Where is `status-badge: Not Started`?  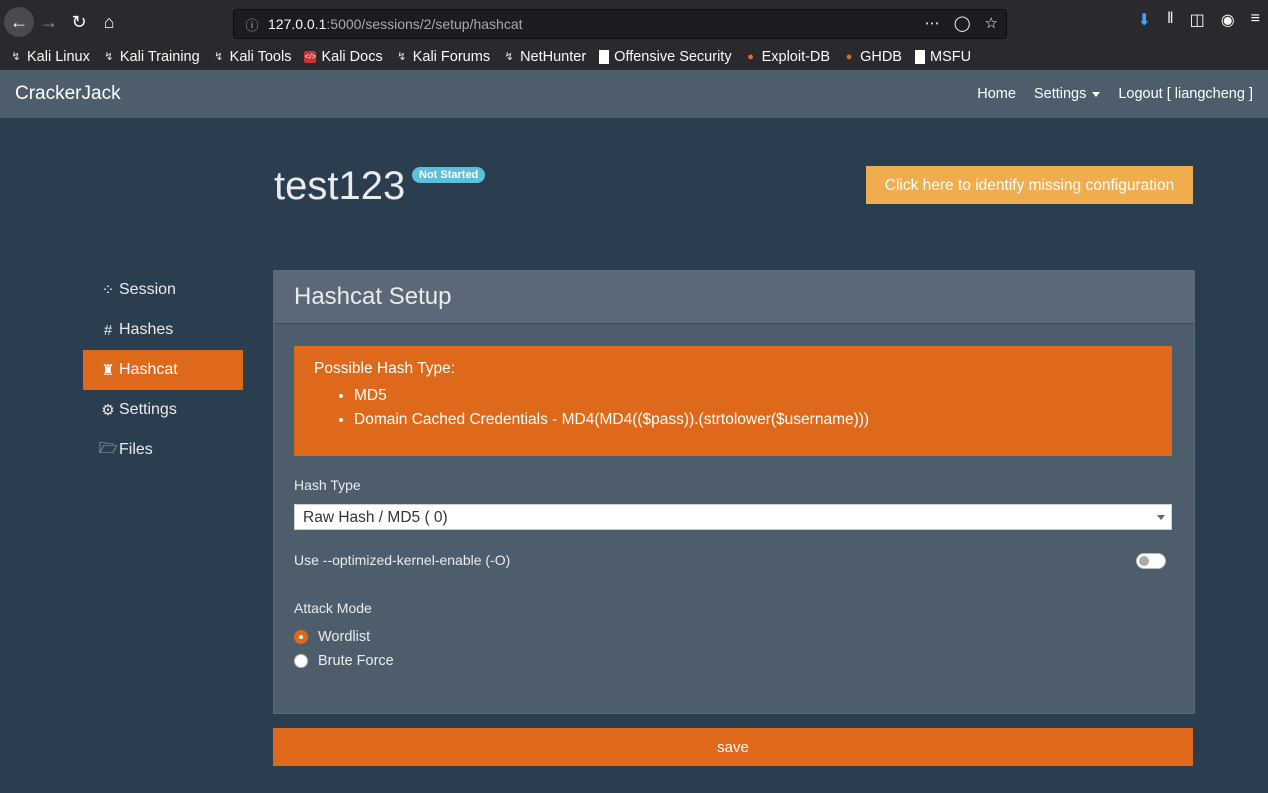 status-badge: Not Started is located at coordinates (449, 175).